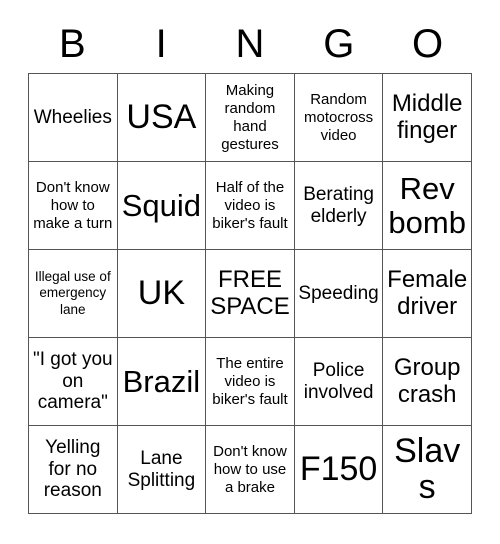  I want to click on bingo-header-letter: B, so click(72, 43).